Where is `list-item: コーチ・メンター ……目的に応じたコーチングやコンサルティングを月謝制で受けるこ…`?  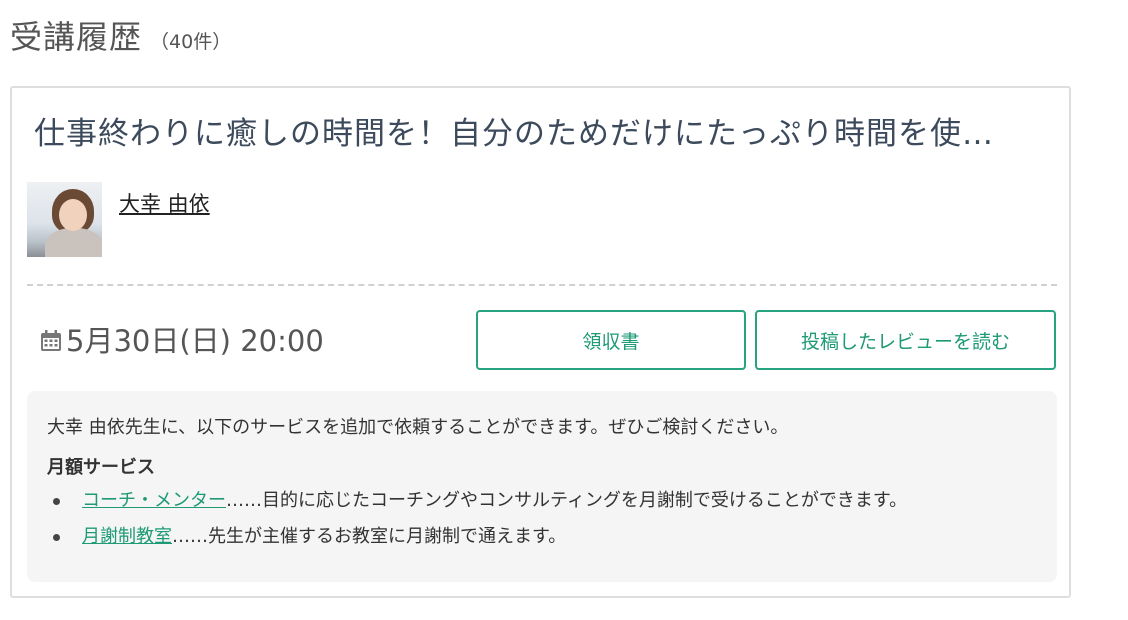
list-item: コーチ・メンター ……目的に応じたコーチングやコンサルティングを月謝制で受けるこ… is located at coordinates (542, 501).